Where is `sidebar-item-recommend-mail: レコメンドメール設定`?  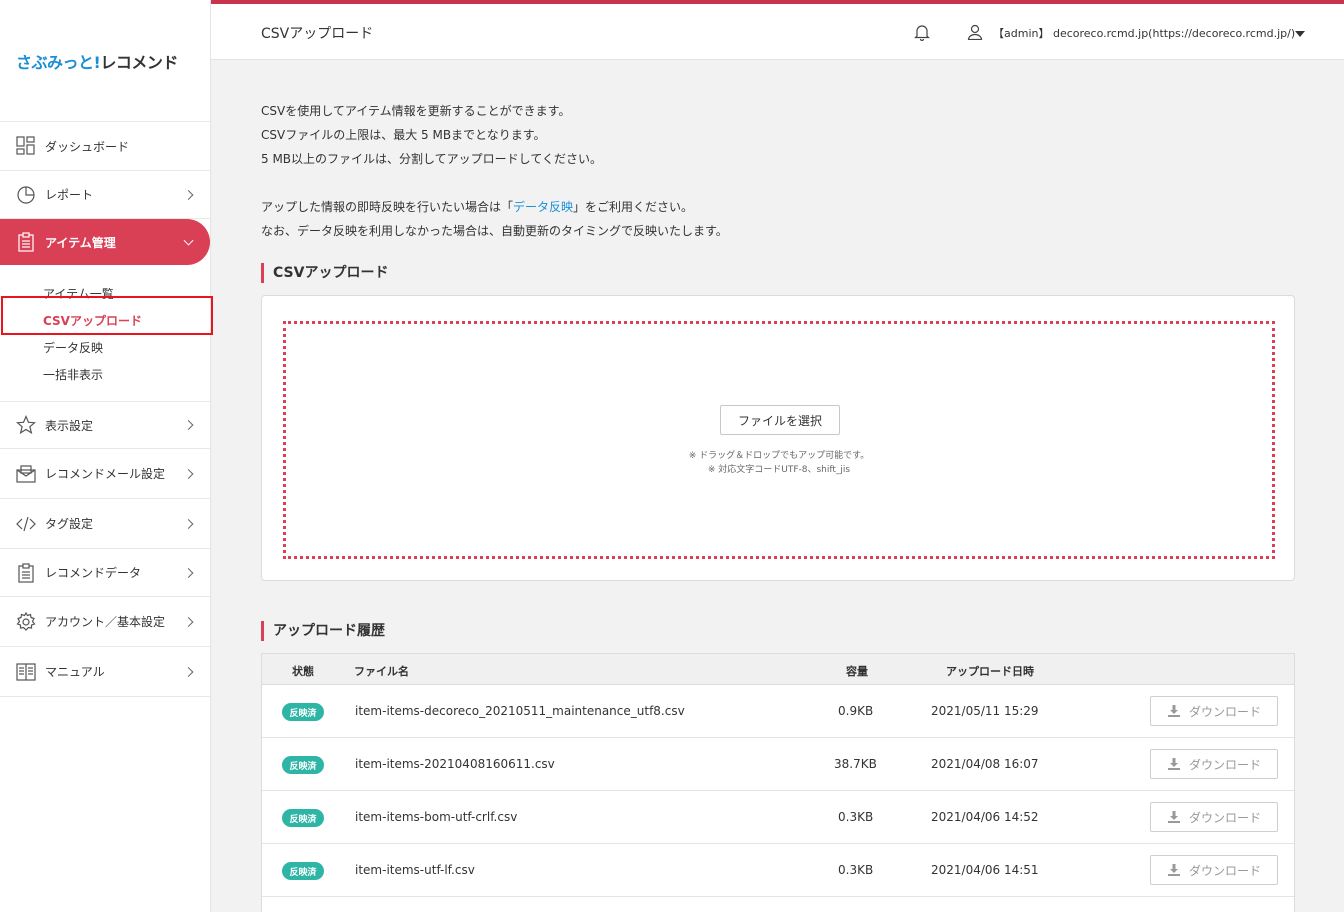 sidebar-item-recommend-mail: レコメンドメール設定 is located at coordinates (105, 474).